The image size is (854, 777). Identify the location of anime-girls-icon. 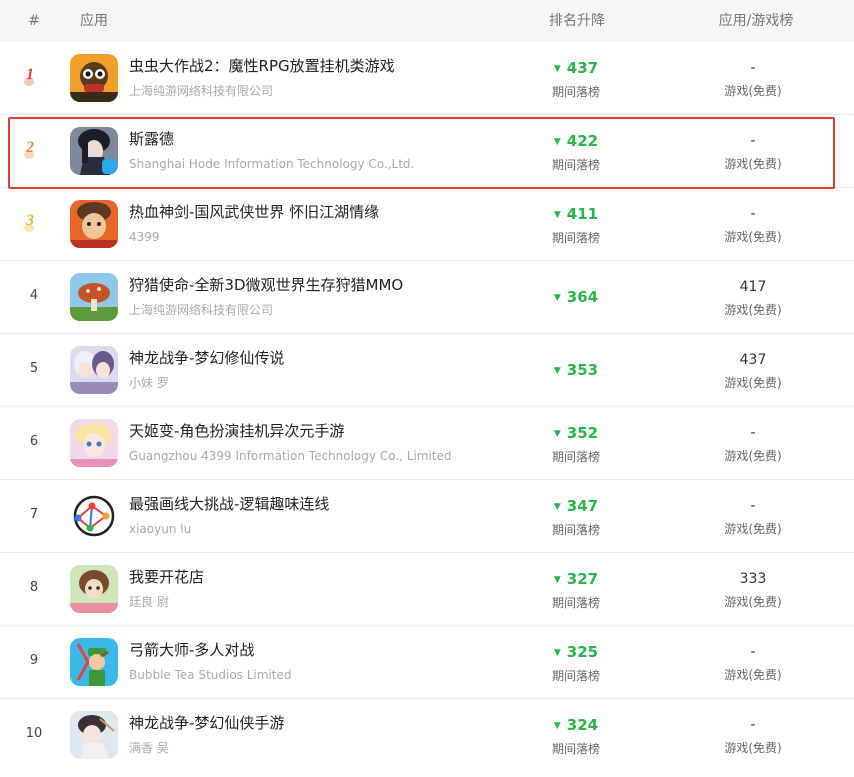
(94, 370).